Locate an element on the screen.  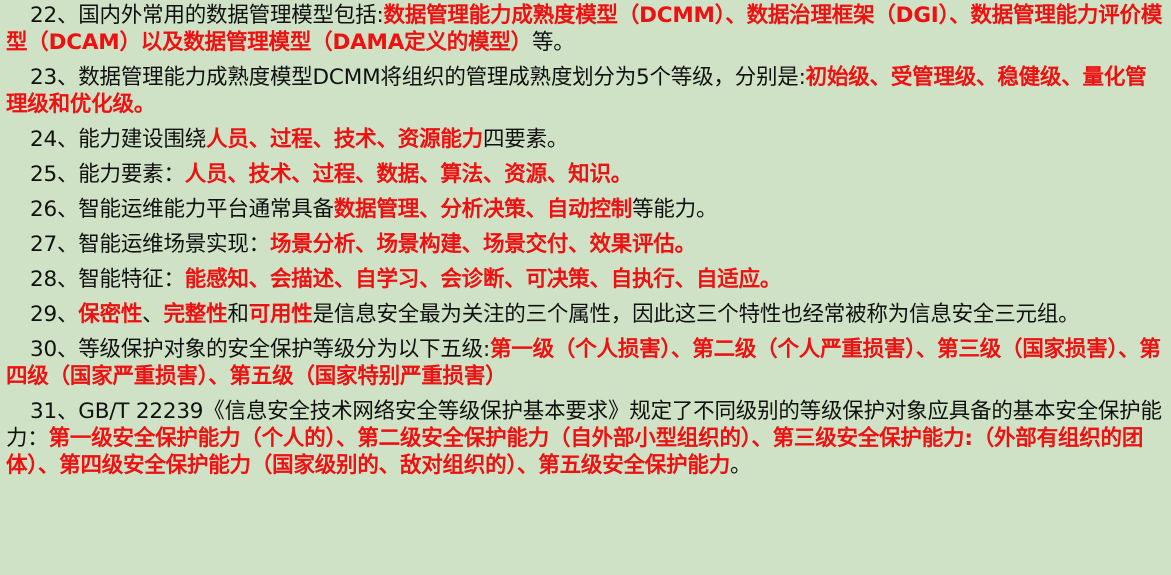
text-segment: 27、智能运维场景实现： is located at coordinates (150, 244).